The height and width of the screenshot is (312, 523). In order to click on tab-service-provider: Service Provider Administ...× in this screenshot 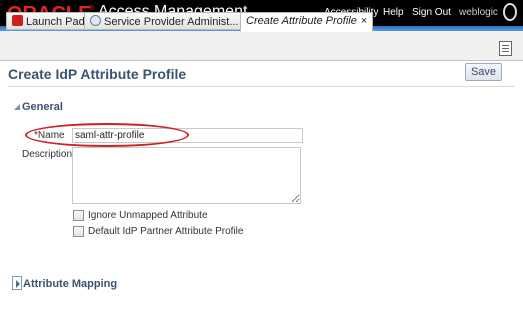, I will do `click(169, 21)`.